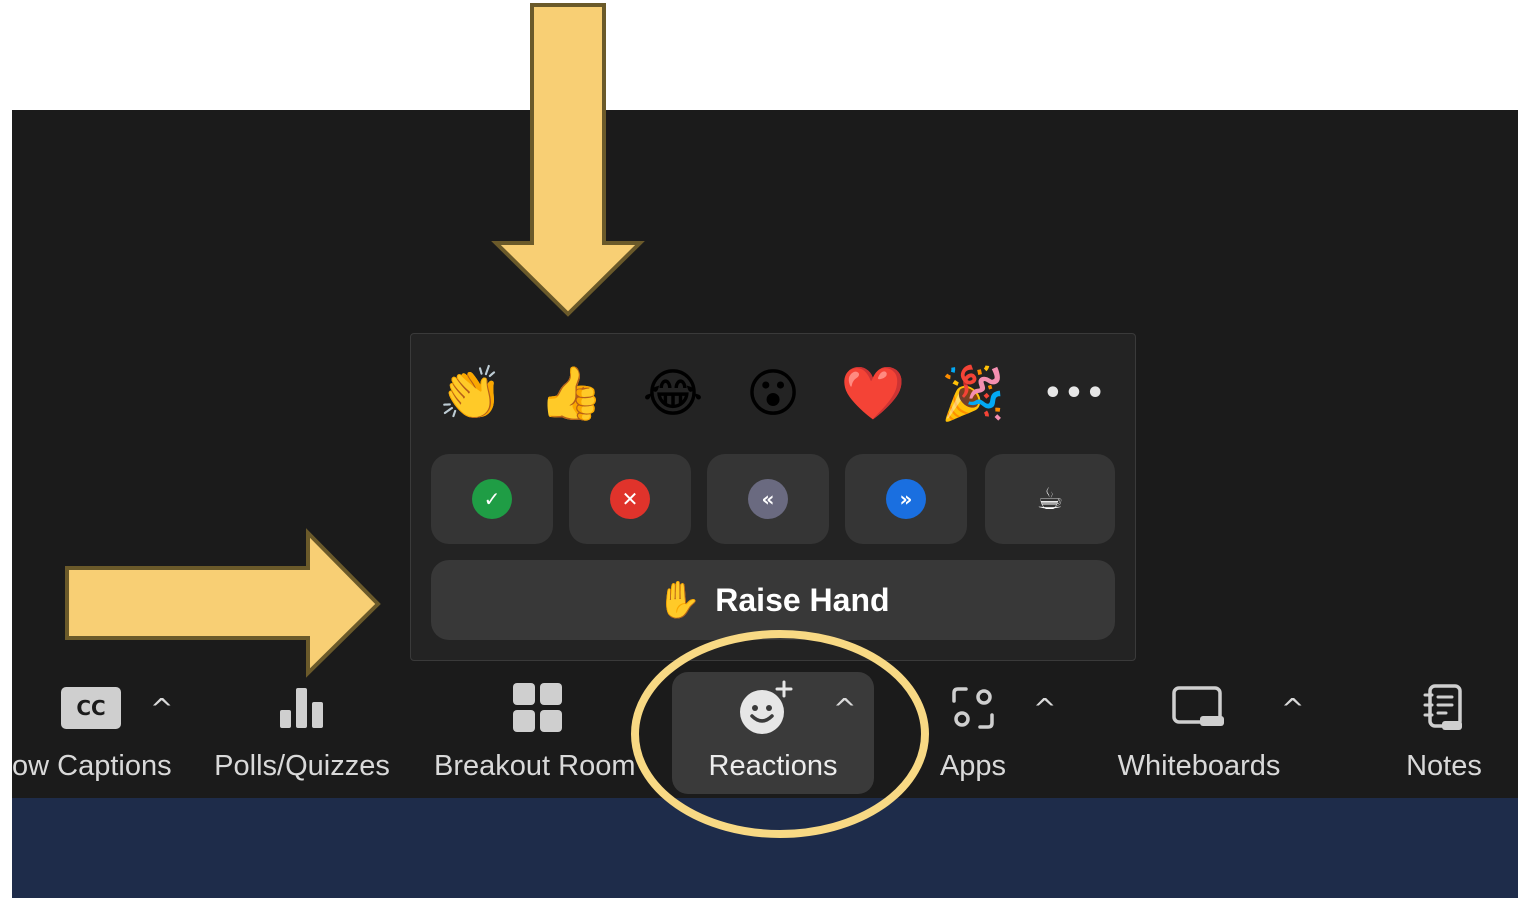  I want to click on cc-icon: CC, so click(91, 708).